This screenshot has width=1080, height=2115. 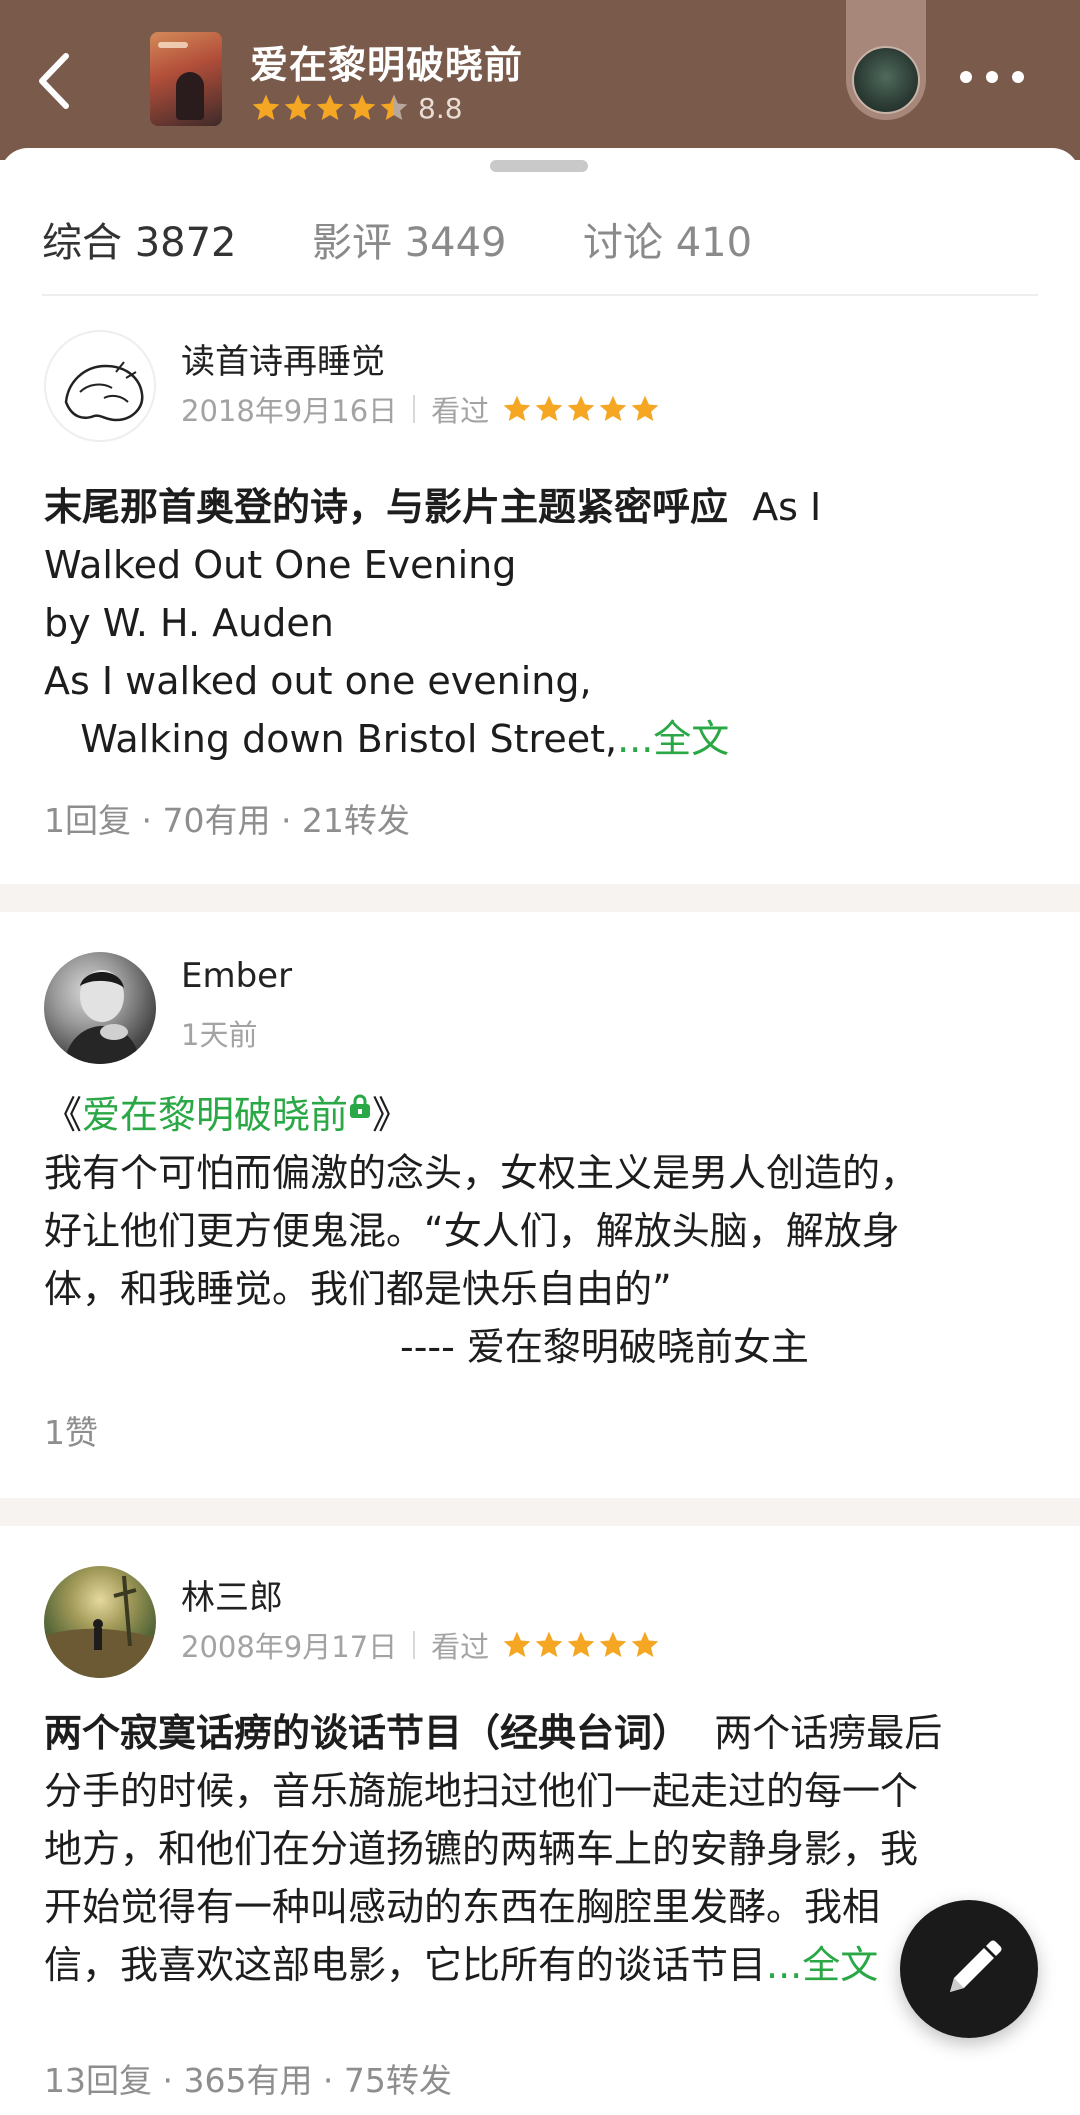 What do you see at coordinates (232, 1594) in the screenshot?
I see `review-username: 林三郎` at bounding box center [232, 1594].